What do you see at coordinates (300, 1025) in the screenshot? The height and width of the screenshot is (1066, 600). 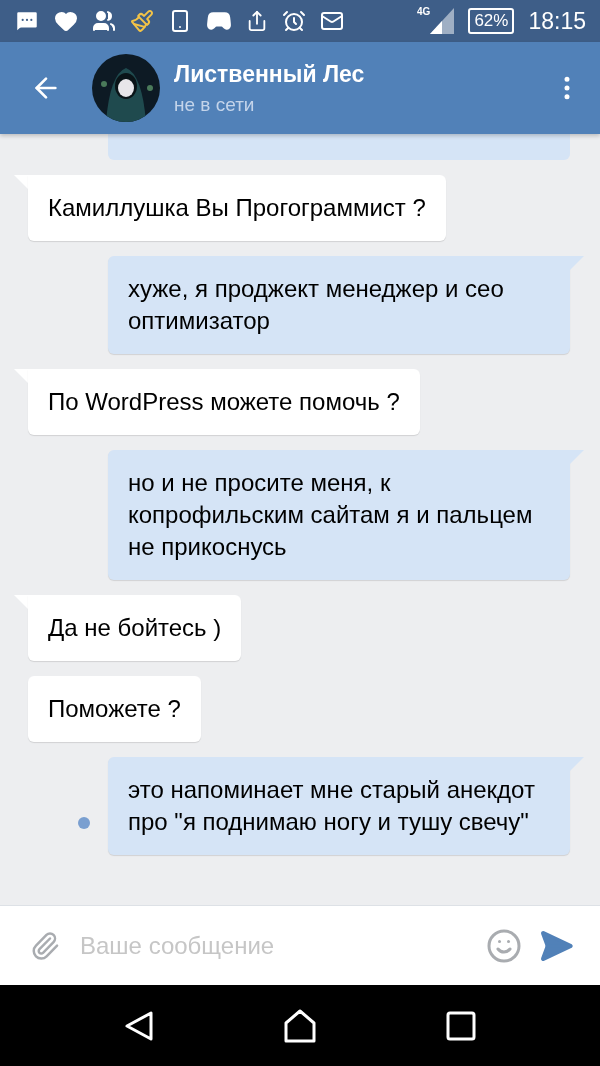 I see `home-icon` at bounding box center [300, 1025].